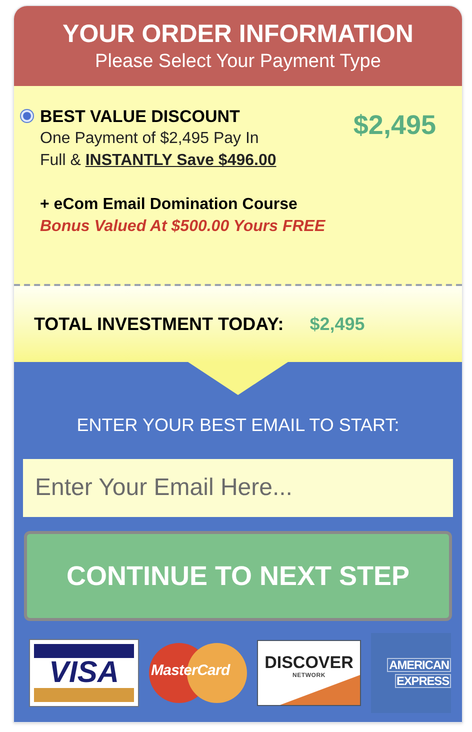 This screenshot has height=732, width=472. Describe the element at coordinates (238, 576) in the screenshot. I see `continue-button: CONTINUE TO NEXT STEP` at that location.